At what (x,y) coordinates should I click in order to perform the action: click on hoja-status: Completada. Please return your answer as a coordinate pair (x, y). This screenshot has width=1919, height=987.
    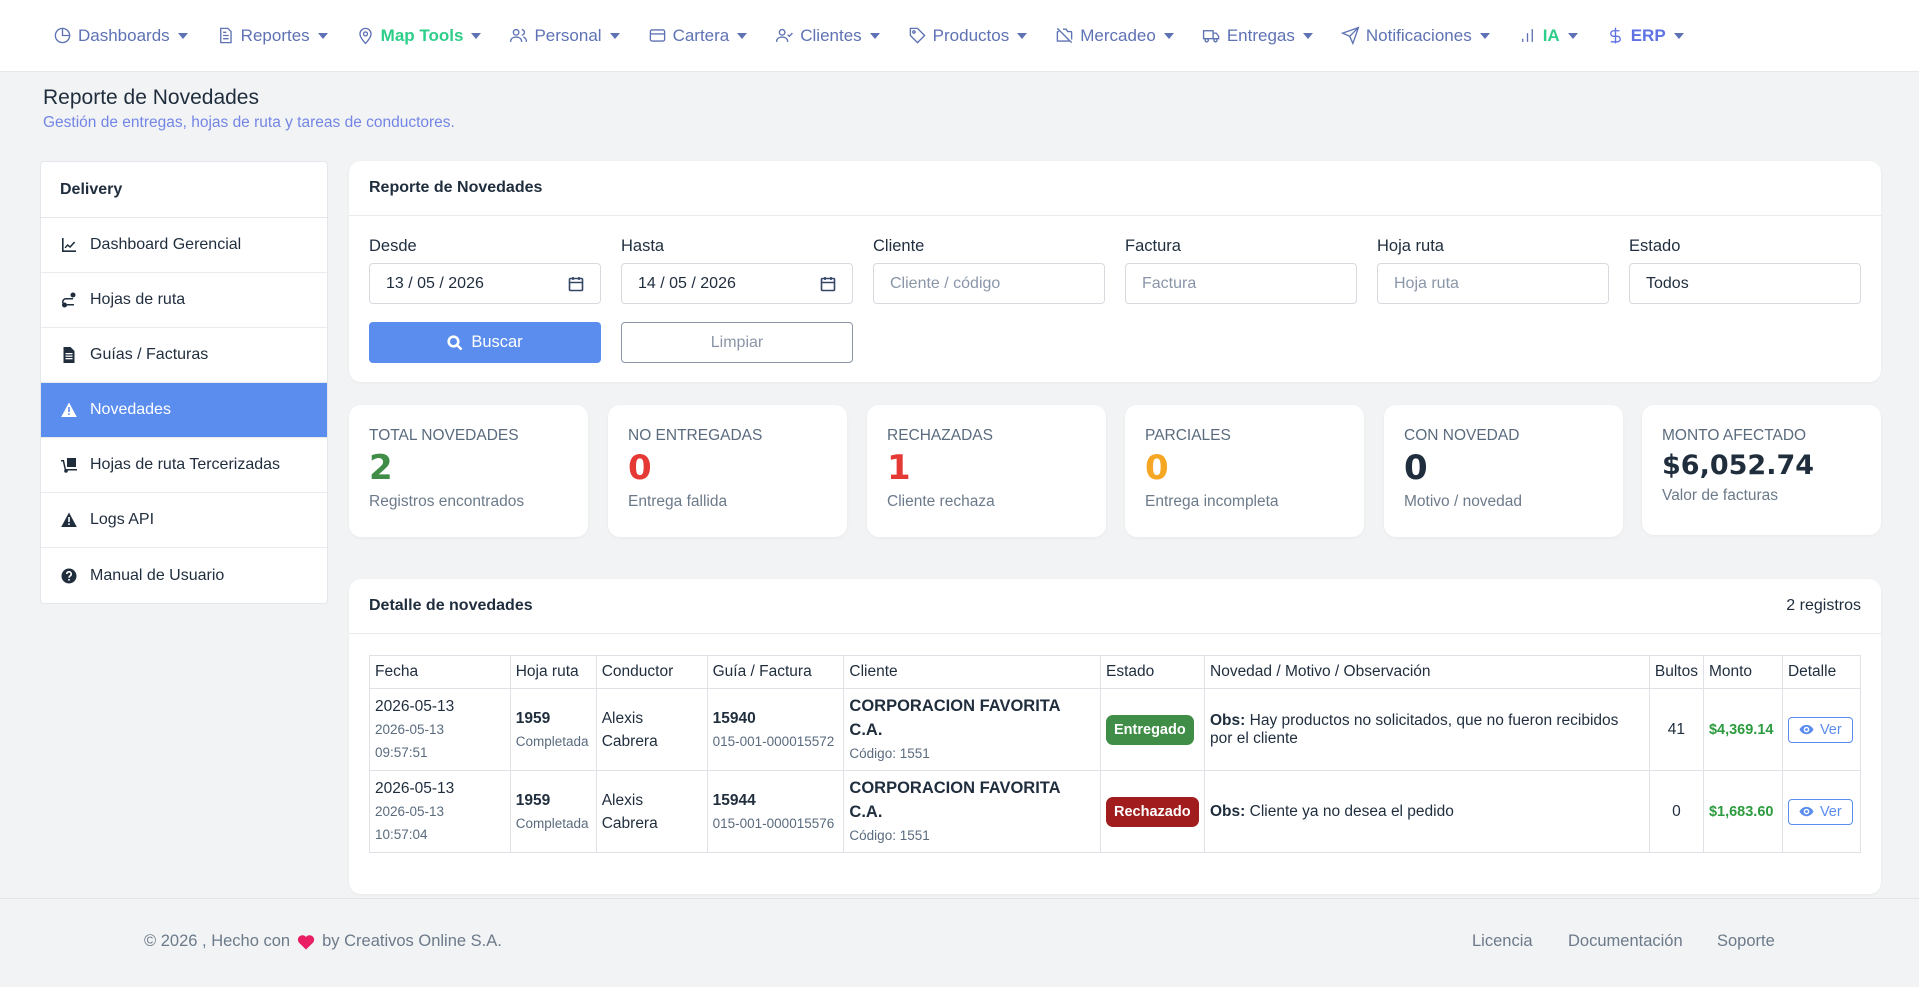
    Looking at the image, I should click on (552, 823).